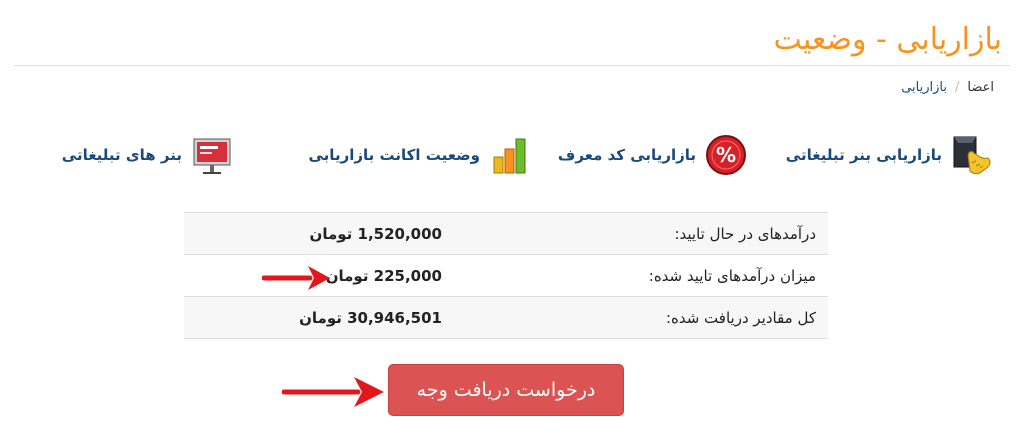 The image size is (1024, 437). I want to click on bar-chart-icon, so click(510, 155).